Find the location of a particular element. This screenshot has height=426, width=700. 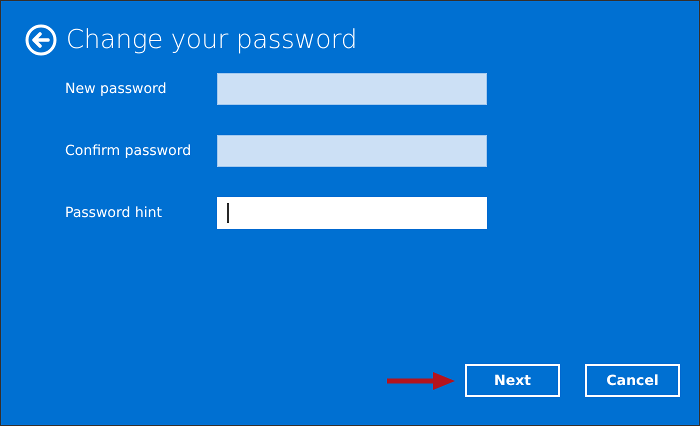

back-icon is located at coordinates (41, 40).